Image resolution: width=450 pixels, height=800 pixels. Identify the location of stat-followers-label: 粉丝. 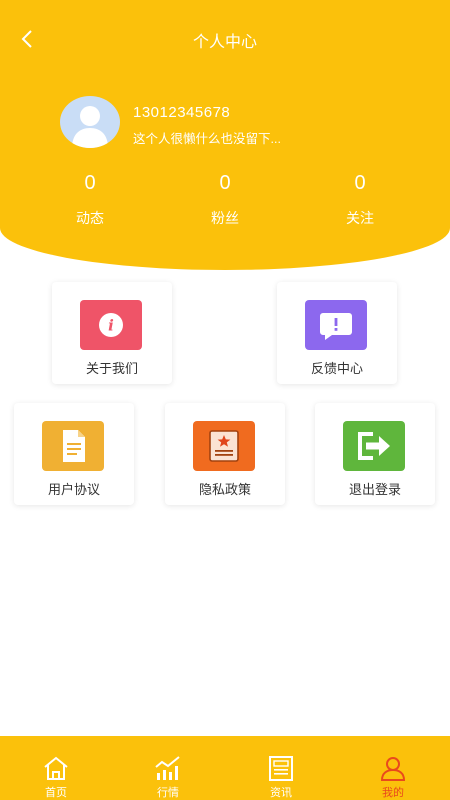
(225, 218).